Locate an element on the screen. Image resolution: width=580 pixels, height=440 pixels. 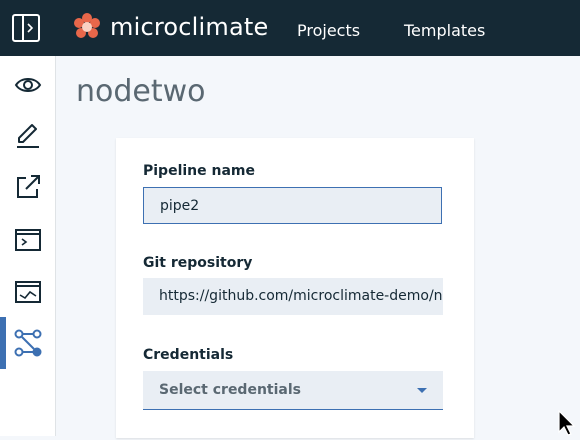
sidebar-item-monitor is located at coordinates (27, 292).